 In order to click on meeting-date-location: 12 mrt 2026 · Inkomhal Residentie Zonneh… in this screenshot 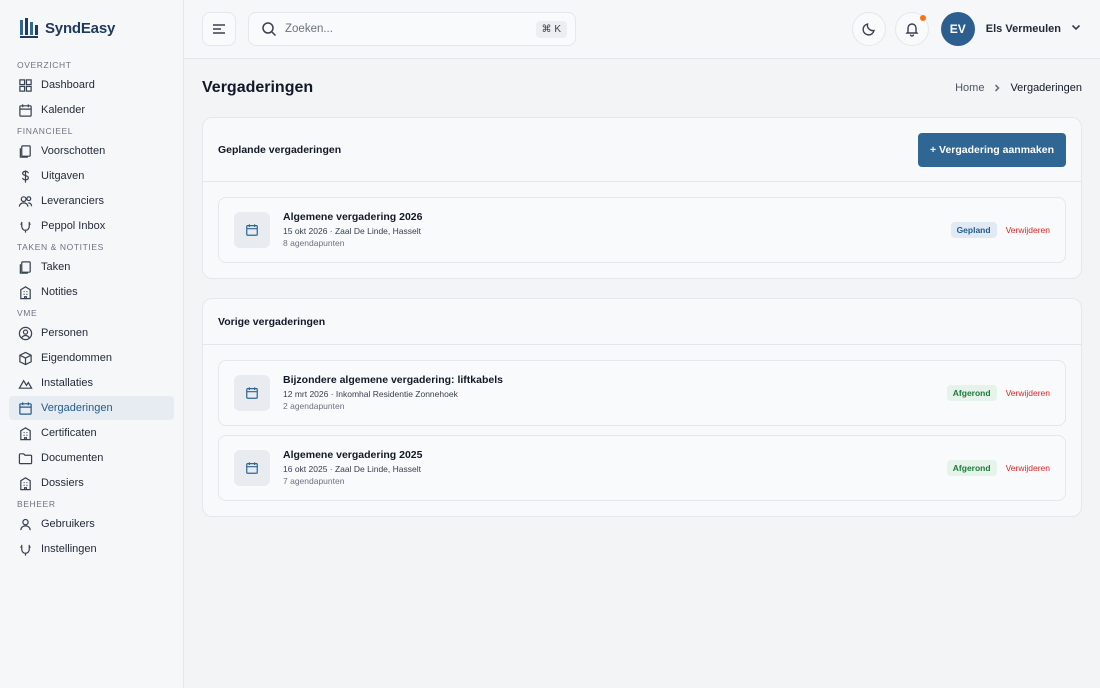, I will do `click(370, 394)`.